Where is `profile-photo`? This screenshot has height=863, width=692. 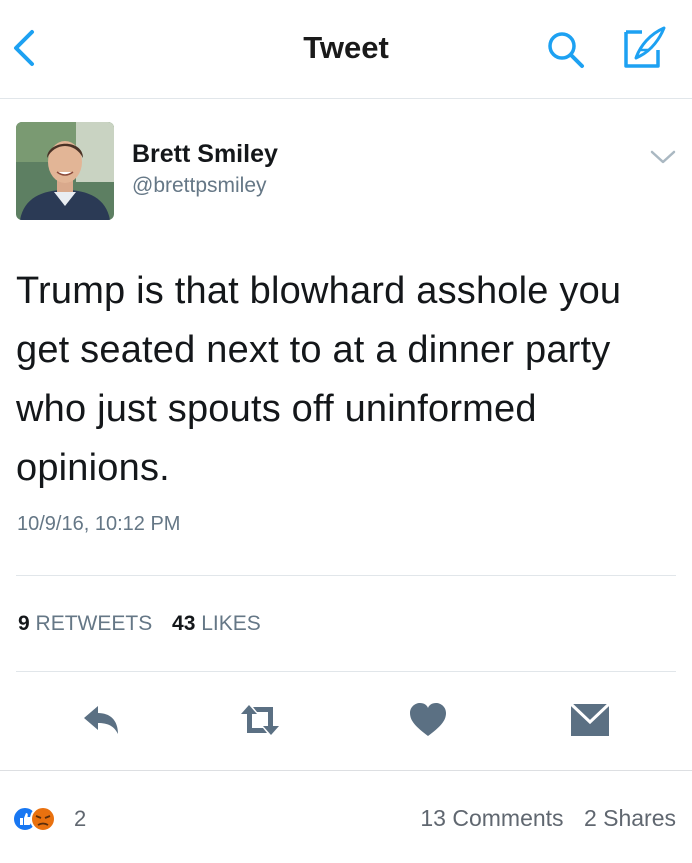 profile-photo is located at coordinates (65, 171).